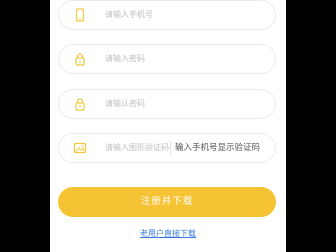 The image size is (336, 252). I want to click on divider, so click(170, 148).